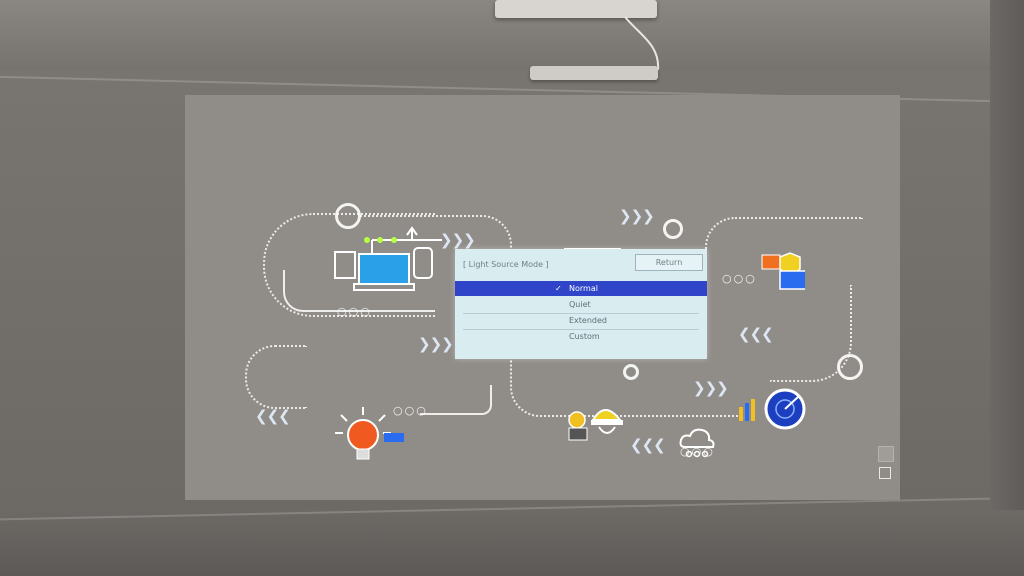 The image size is (1024, 576). I want to click on node-circle-right, so click(850, 367).